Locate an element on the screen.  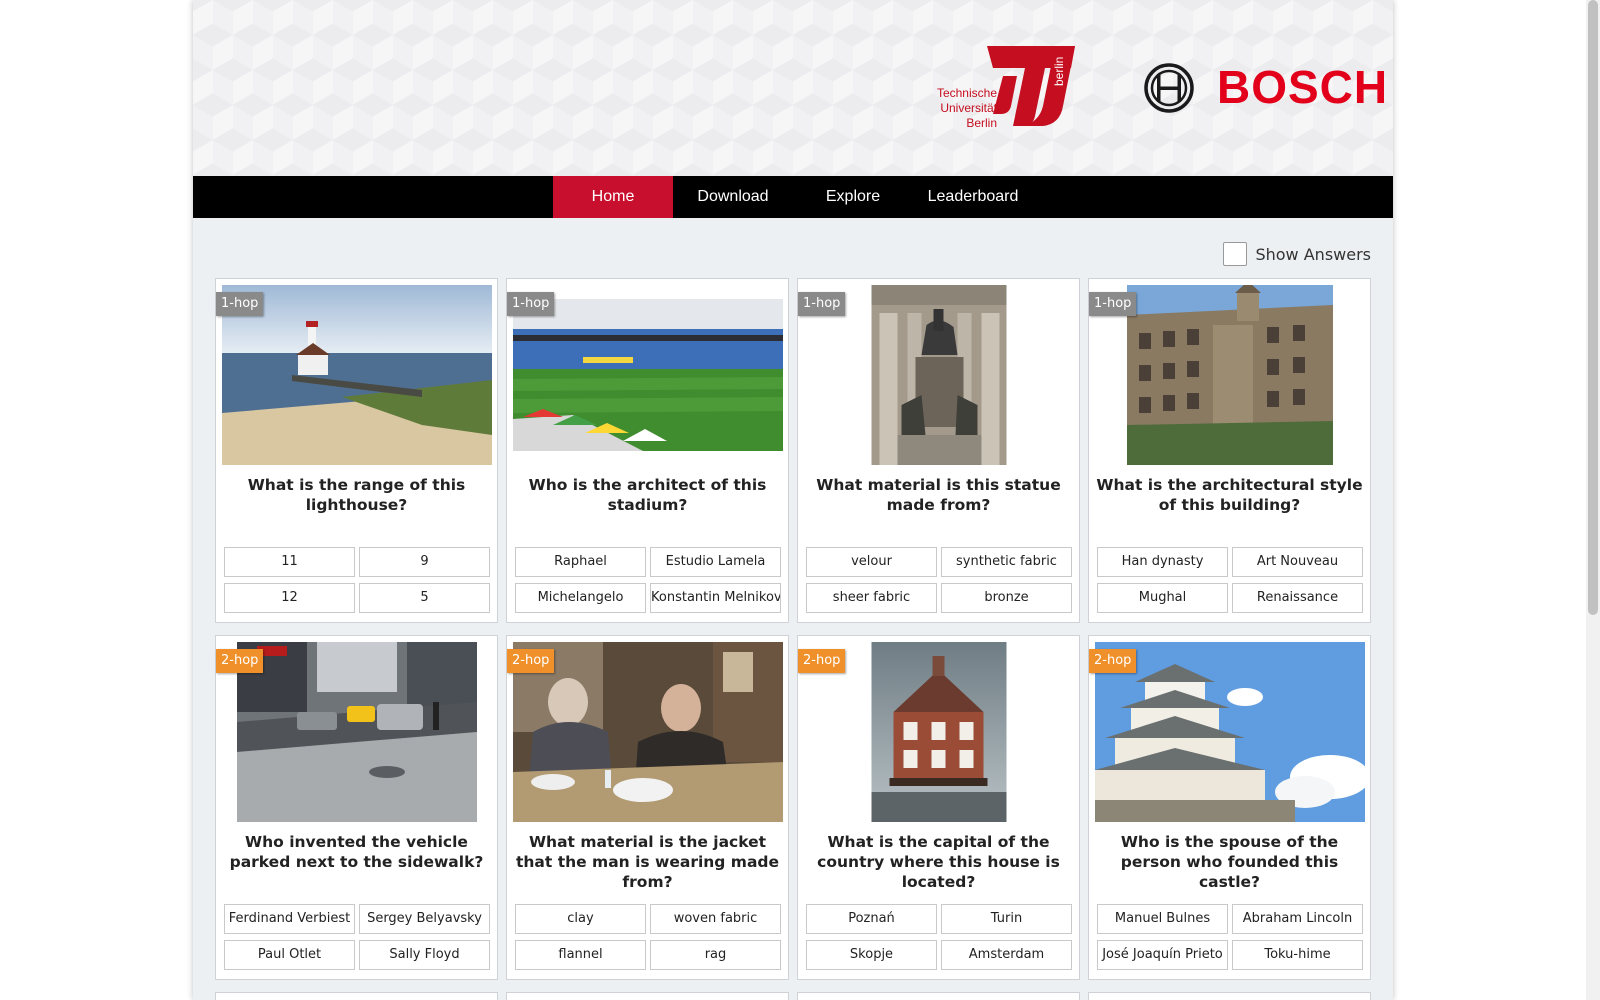
answer-option: Ferdinand Verbiest is located at coordinates (289, 919).